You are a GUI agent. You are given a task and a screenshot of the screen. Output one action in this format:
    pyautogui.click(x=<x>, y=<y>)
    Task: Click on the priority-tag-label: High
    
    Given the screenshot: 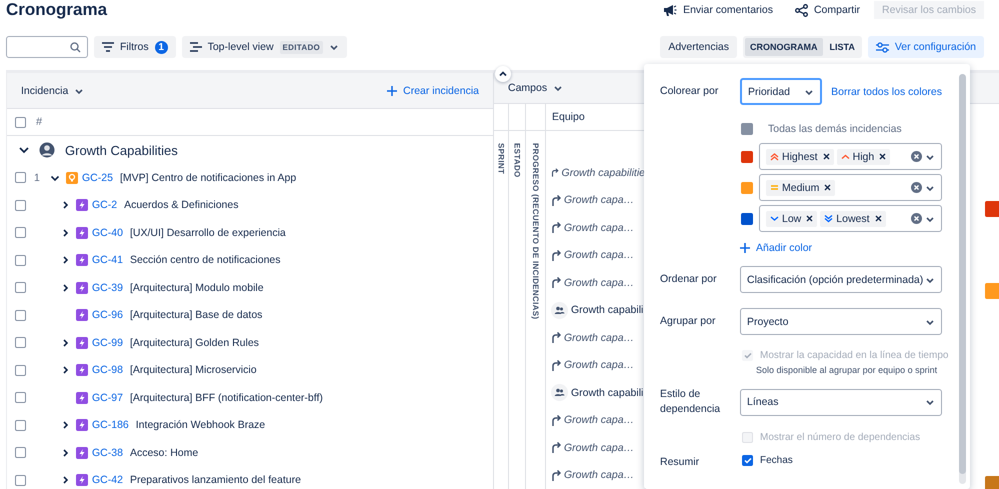 What is the action you would take?
    pyautogui.click(x=863, y=156)
    